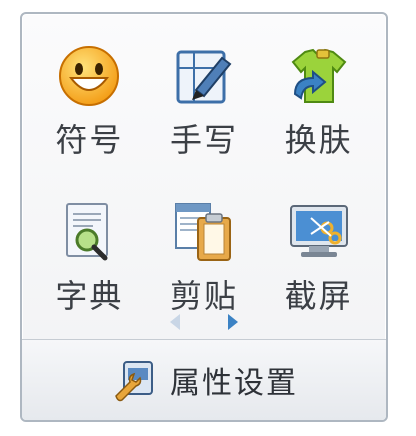 The height and width of the screenshot is (436, 416). What do you see at coordinates (87, 232) in the screenshot?
I see `document-magnifier-icon` at bounding box center [87, 232].